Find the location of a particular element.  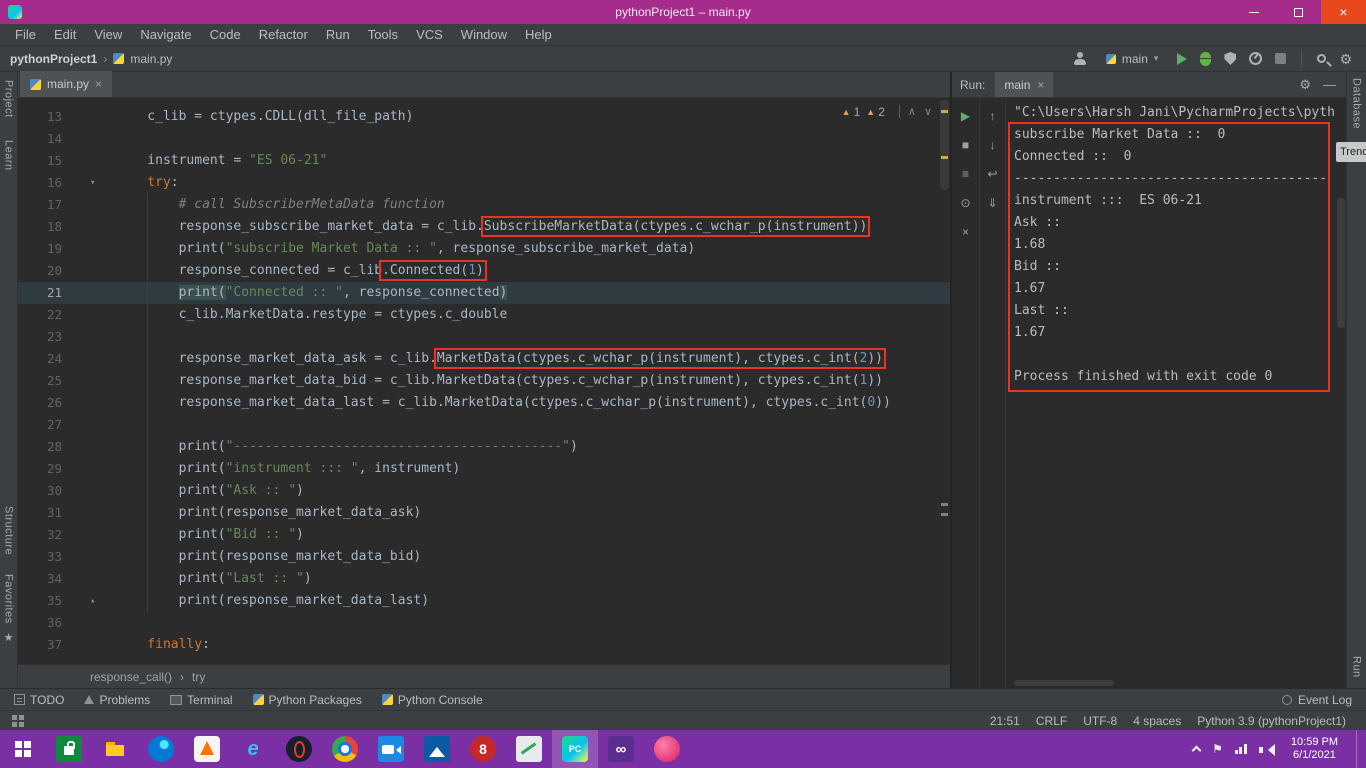

run-settings-gear-icon: ⚙ is located at coordinates (1305, 85).